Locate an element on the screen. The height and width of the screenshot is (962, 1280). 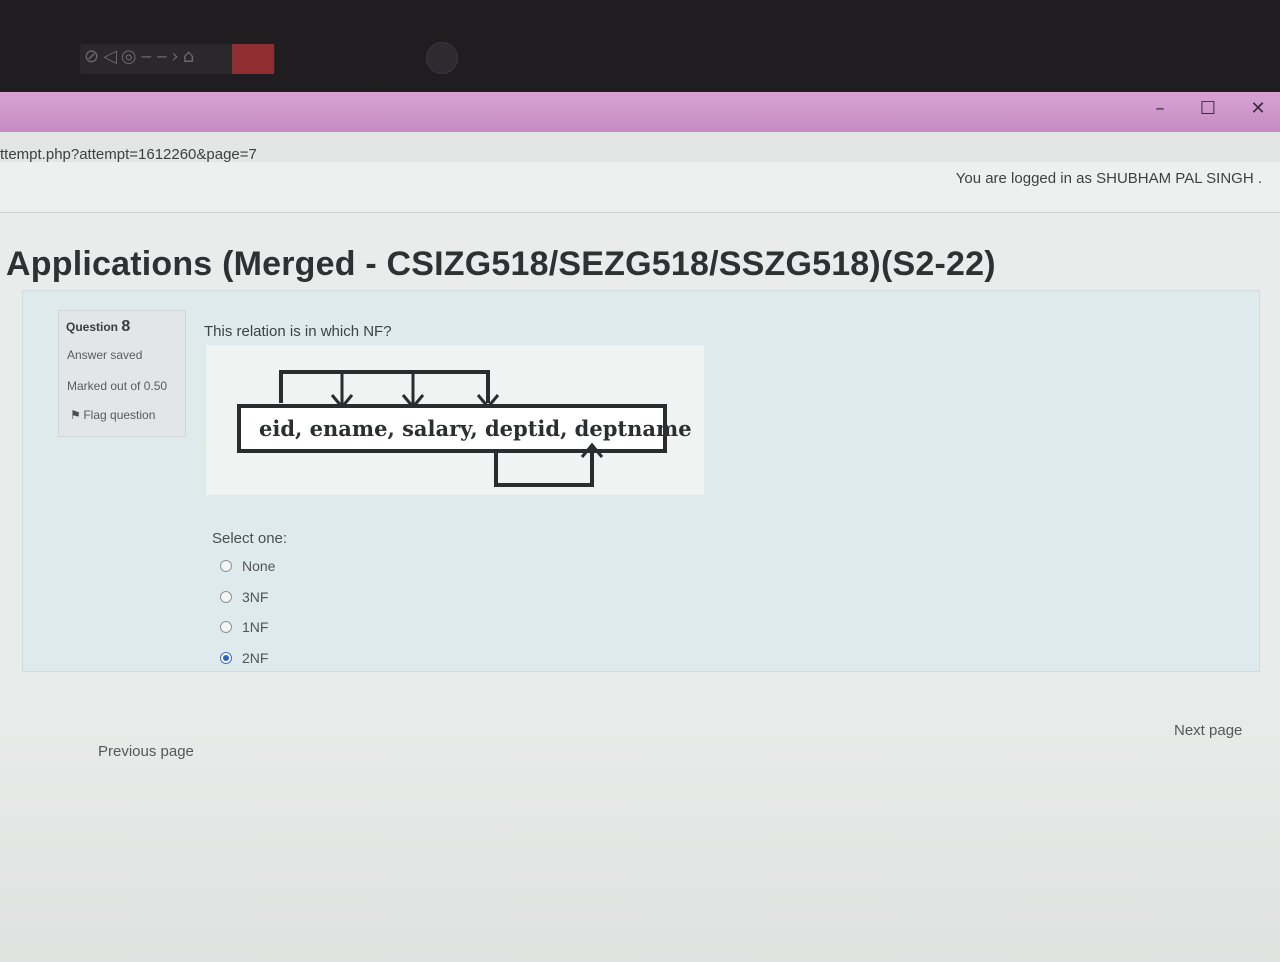
dependency-diagram: eid, ename, salary, deptid, deptname is located at coordinates (455, 420).